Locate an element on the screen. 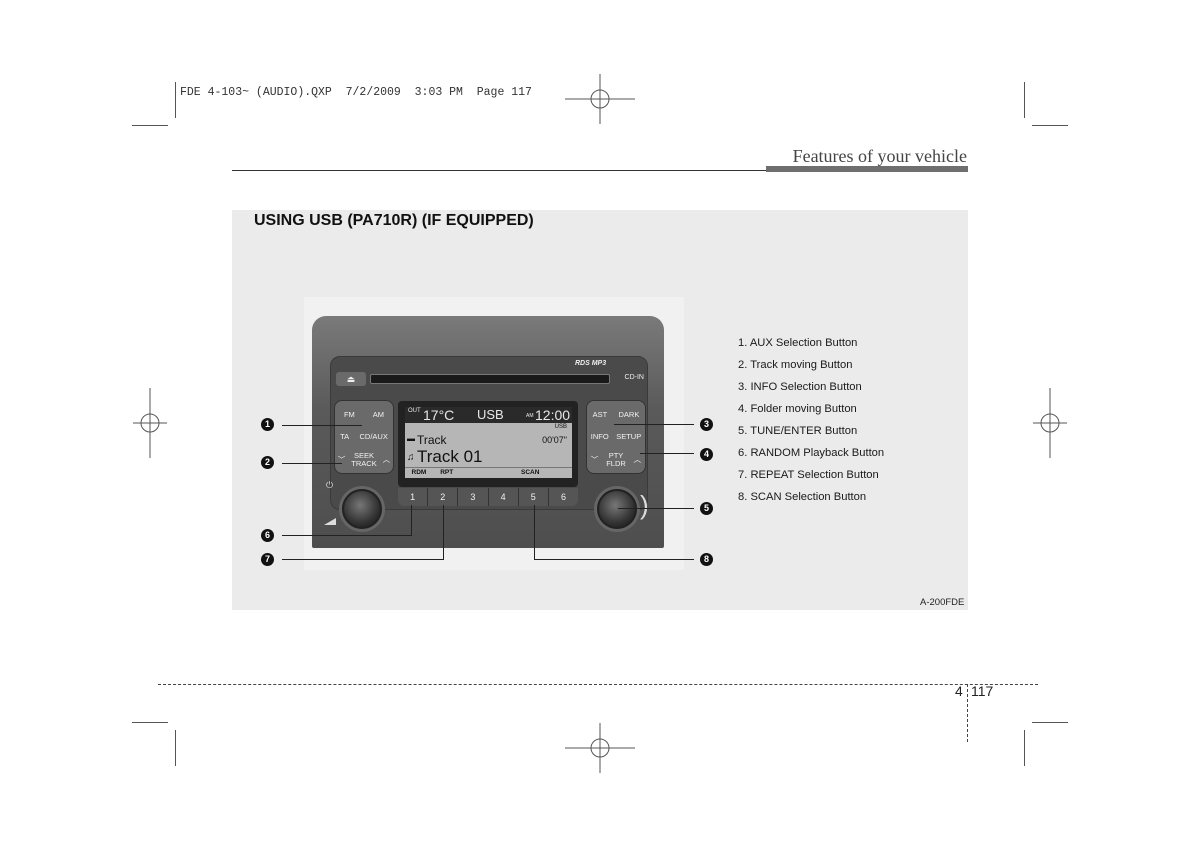 Image resolution: width=1200 pixels, height=848 pixels. folder-line: Track is located at coordinates (432, 440).